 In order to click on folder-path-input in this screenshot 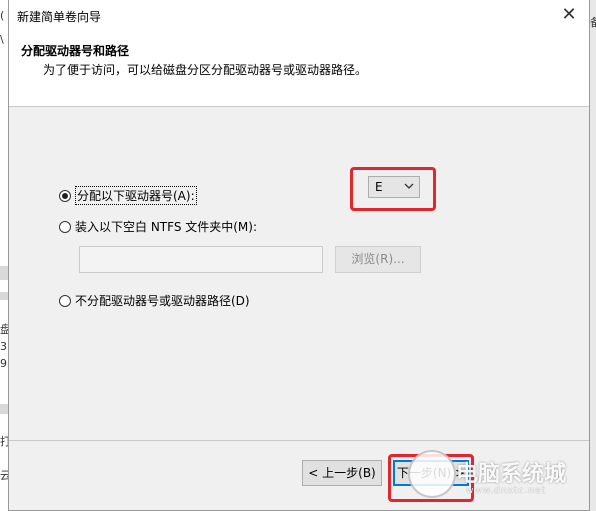, I will do `click(201, 259)`.